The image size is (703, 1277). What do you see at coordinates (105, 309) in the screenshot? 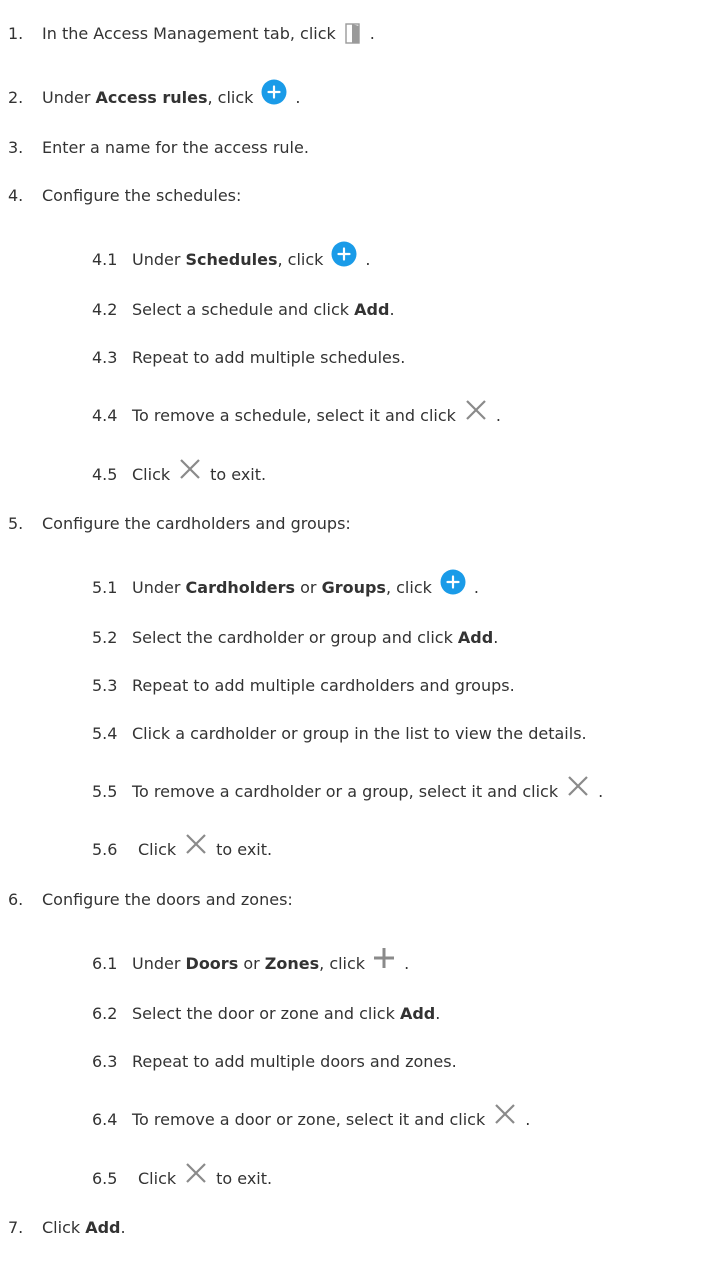
I see `step-number: 4.2` at bounding box center [105, 309].